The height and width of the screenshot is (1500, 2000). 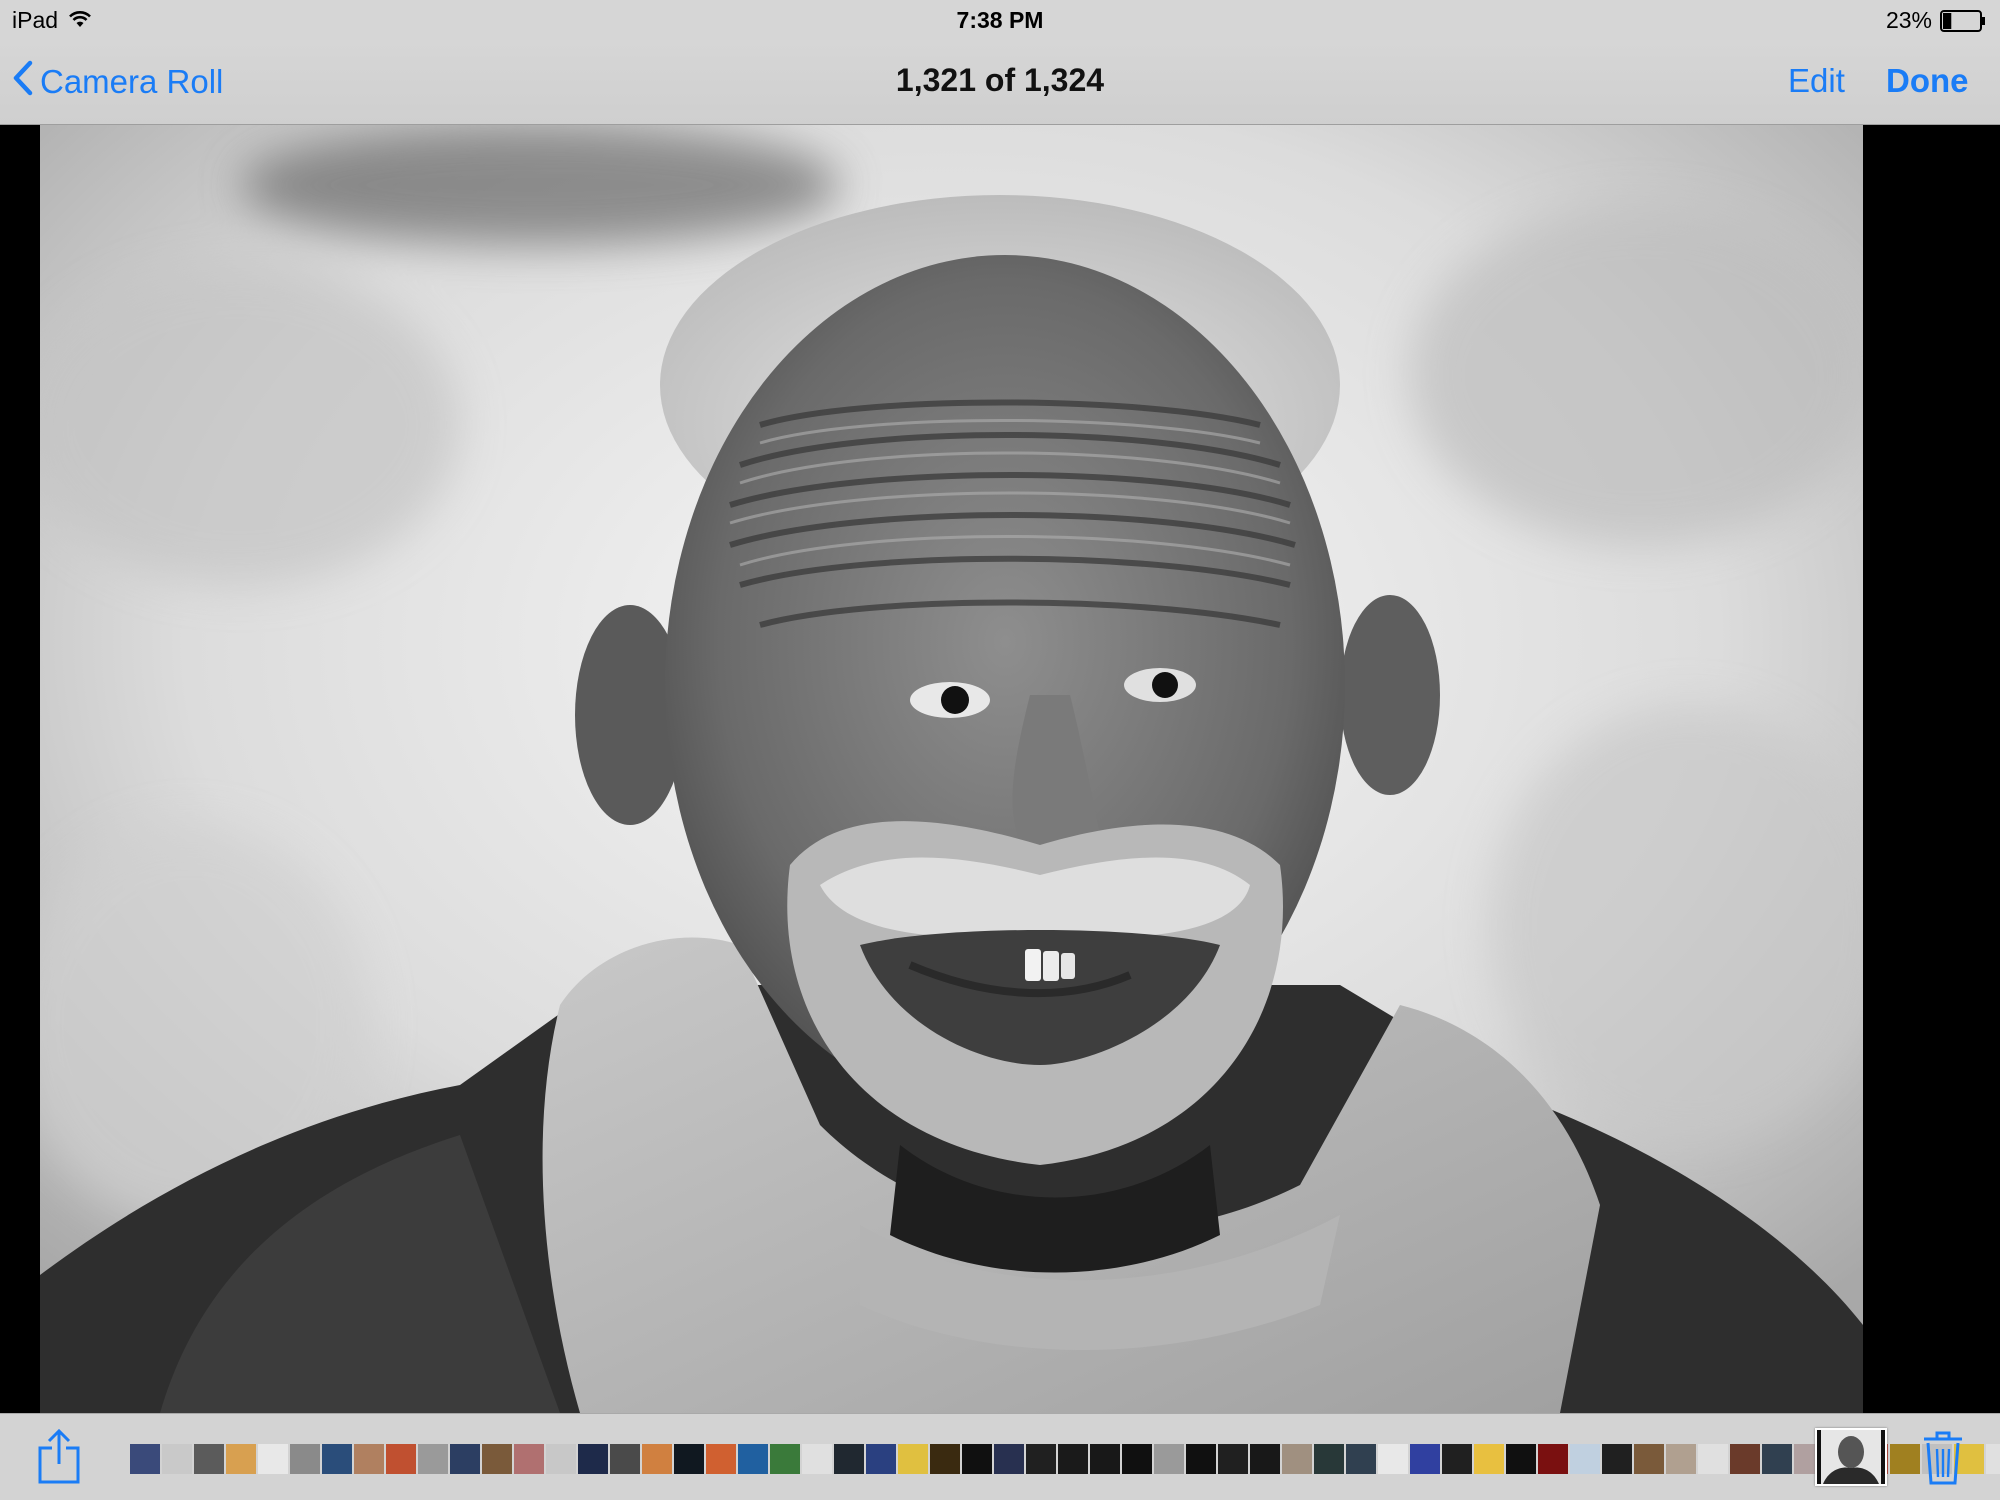 I want to click on current-photo-thumbnail, so click(x=1851, y=1457).